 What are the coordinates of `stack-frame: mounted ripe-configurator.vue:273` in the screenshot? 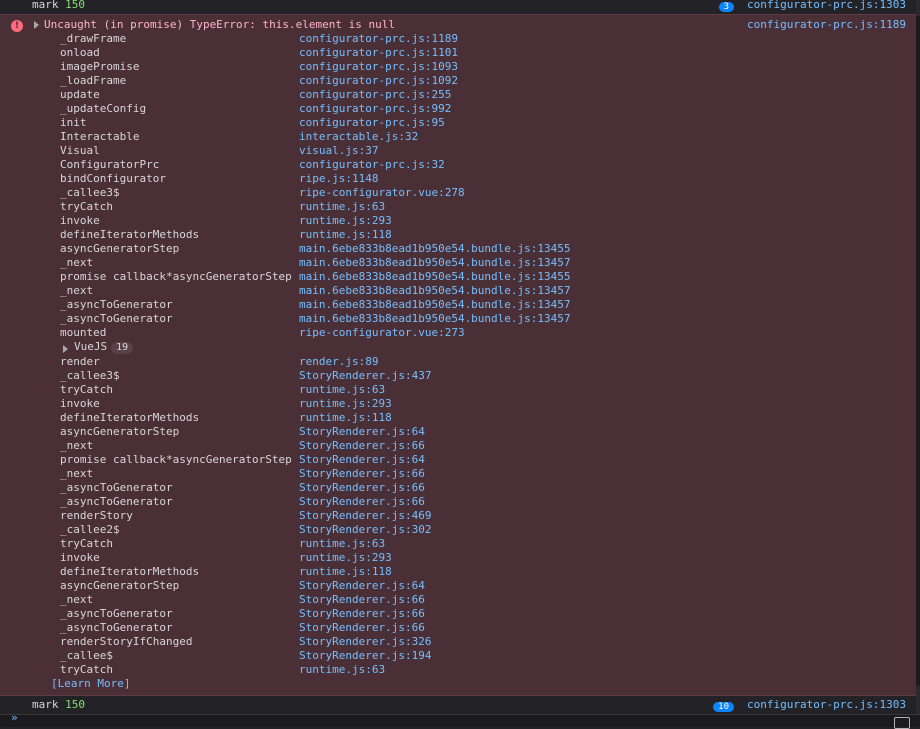 It's located at (458, 333).